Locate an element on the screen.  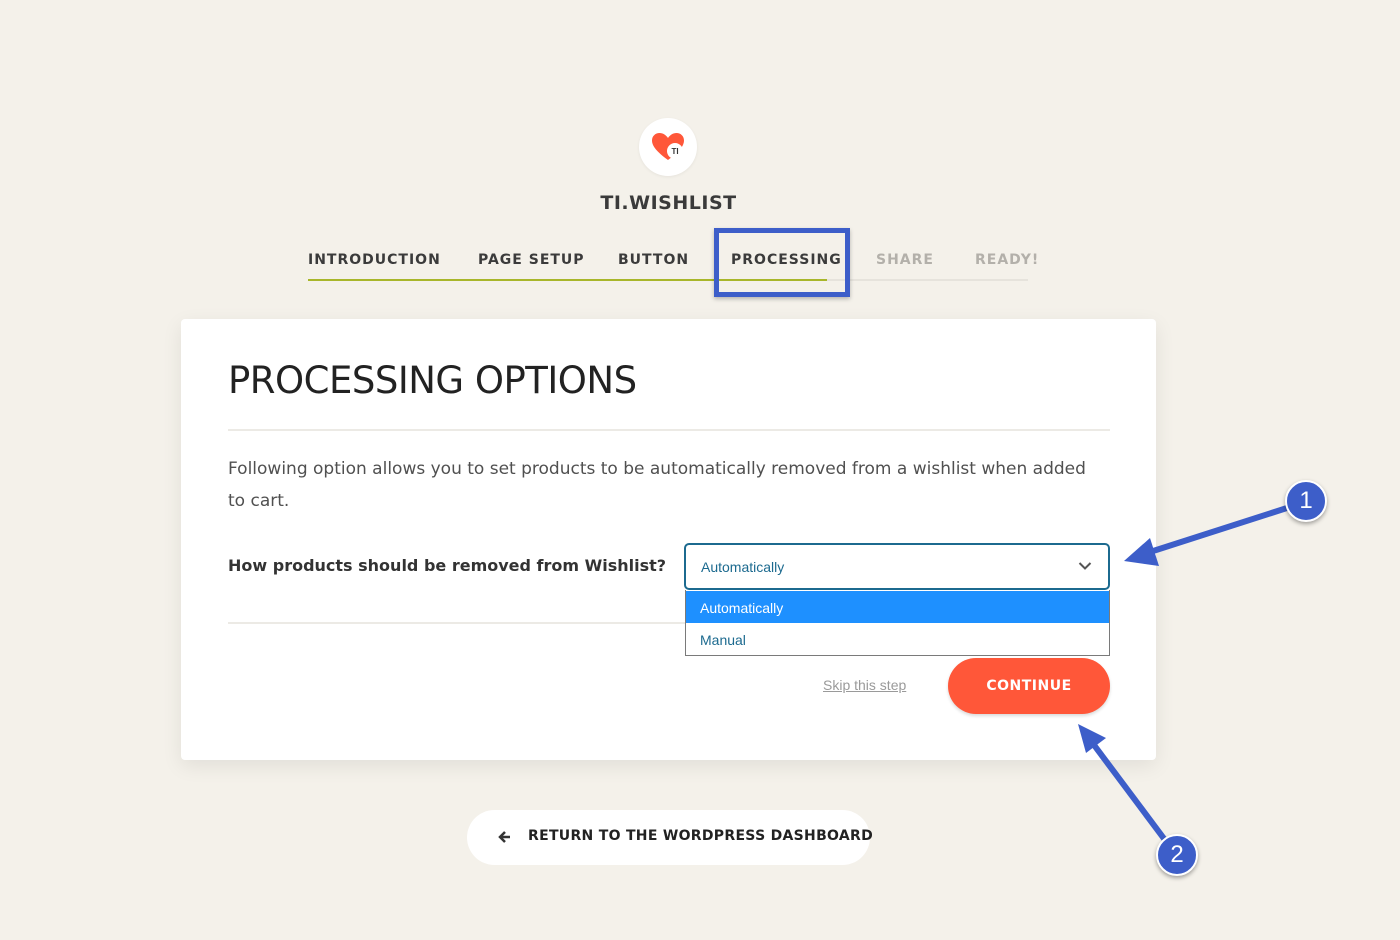
annotation-badge-2: 2 is located at coordinates (1177, 855).